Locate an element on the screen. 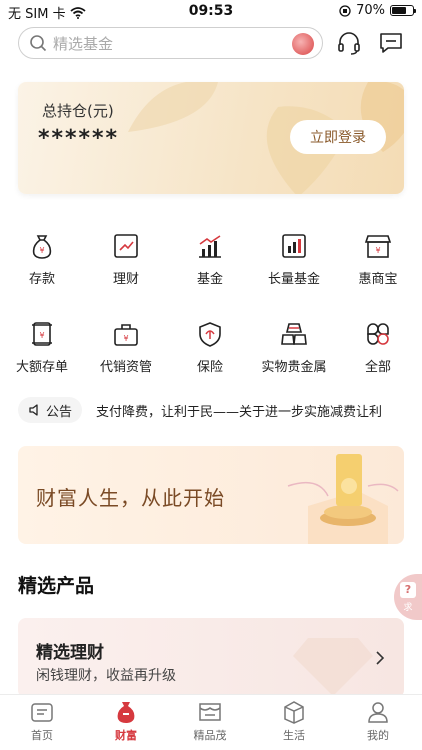  briefcase-icon: ¥ is located at coordinates (126, 335).